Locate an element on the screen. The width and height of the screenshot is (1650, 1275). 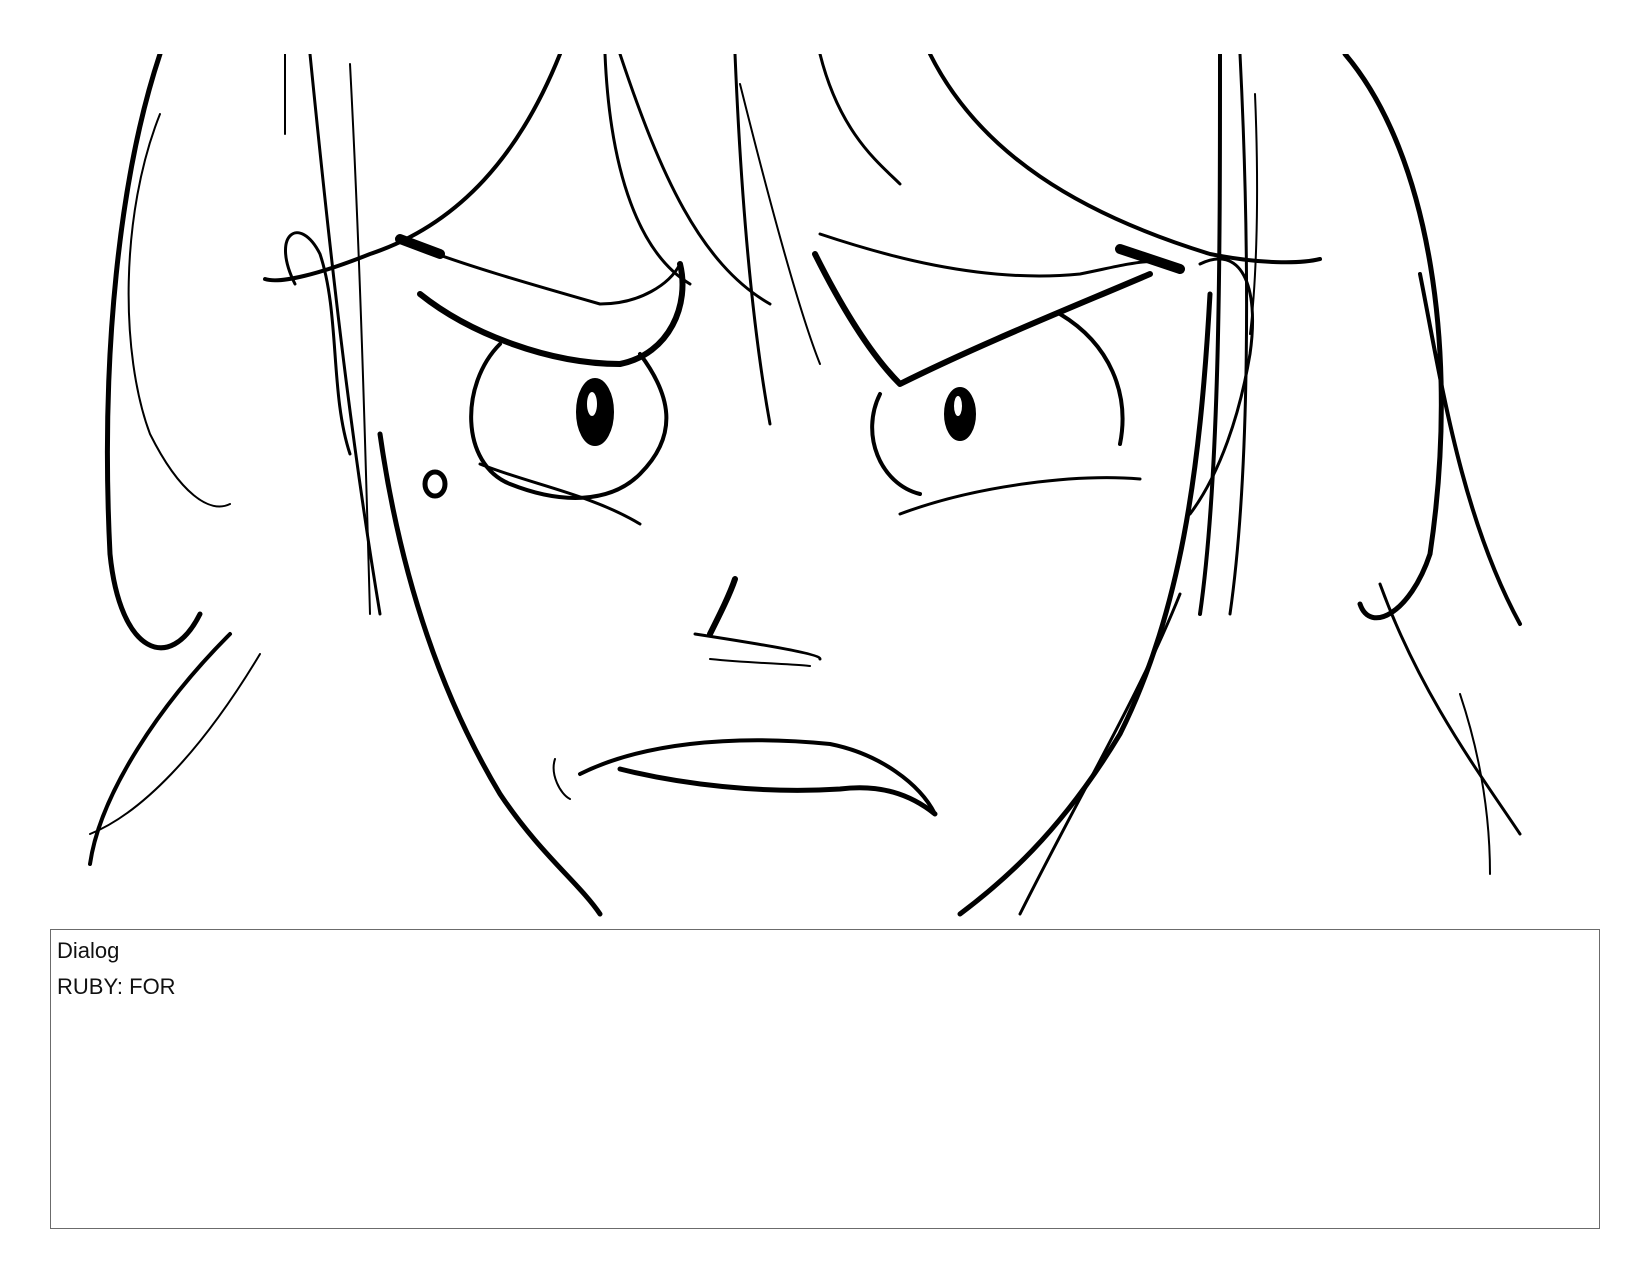
nose is located at coordinates (722, 606).